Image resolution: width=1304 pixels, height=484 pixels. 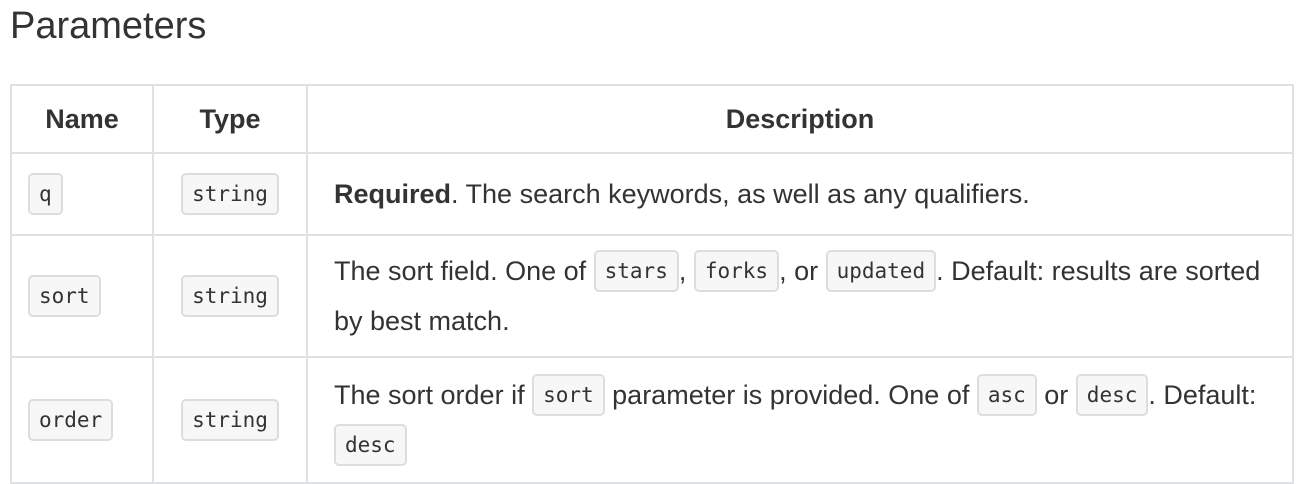 I want to click on page-title: Parameters, so click(x=108, y=26).